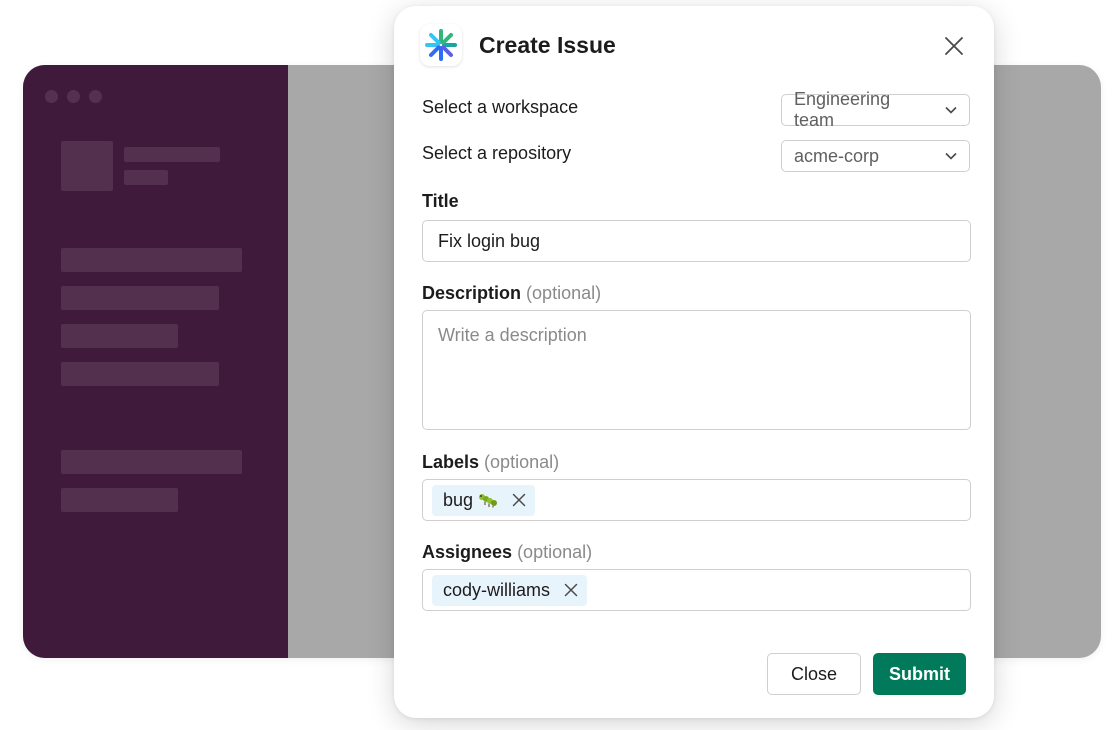  Describe the element at coordinates (441, 45) in the screenshot. I see `asterisk-logo-icon` at that location.